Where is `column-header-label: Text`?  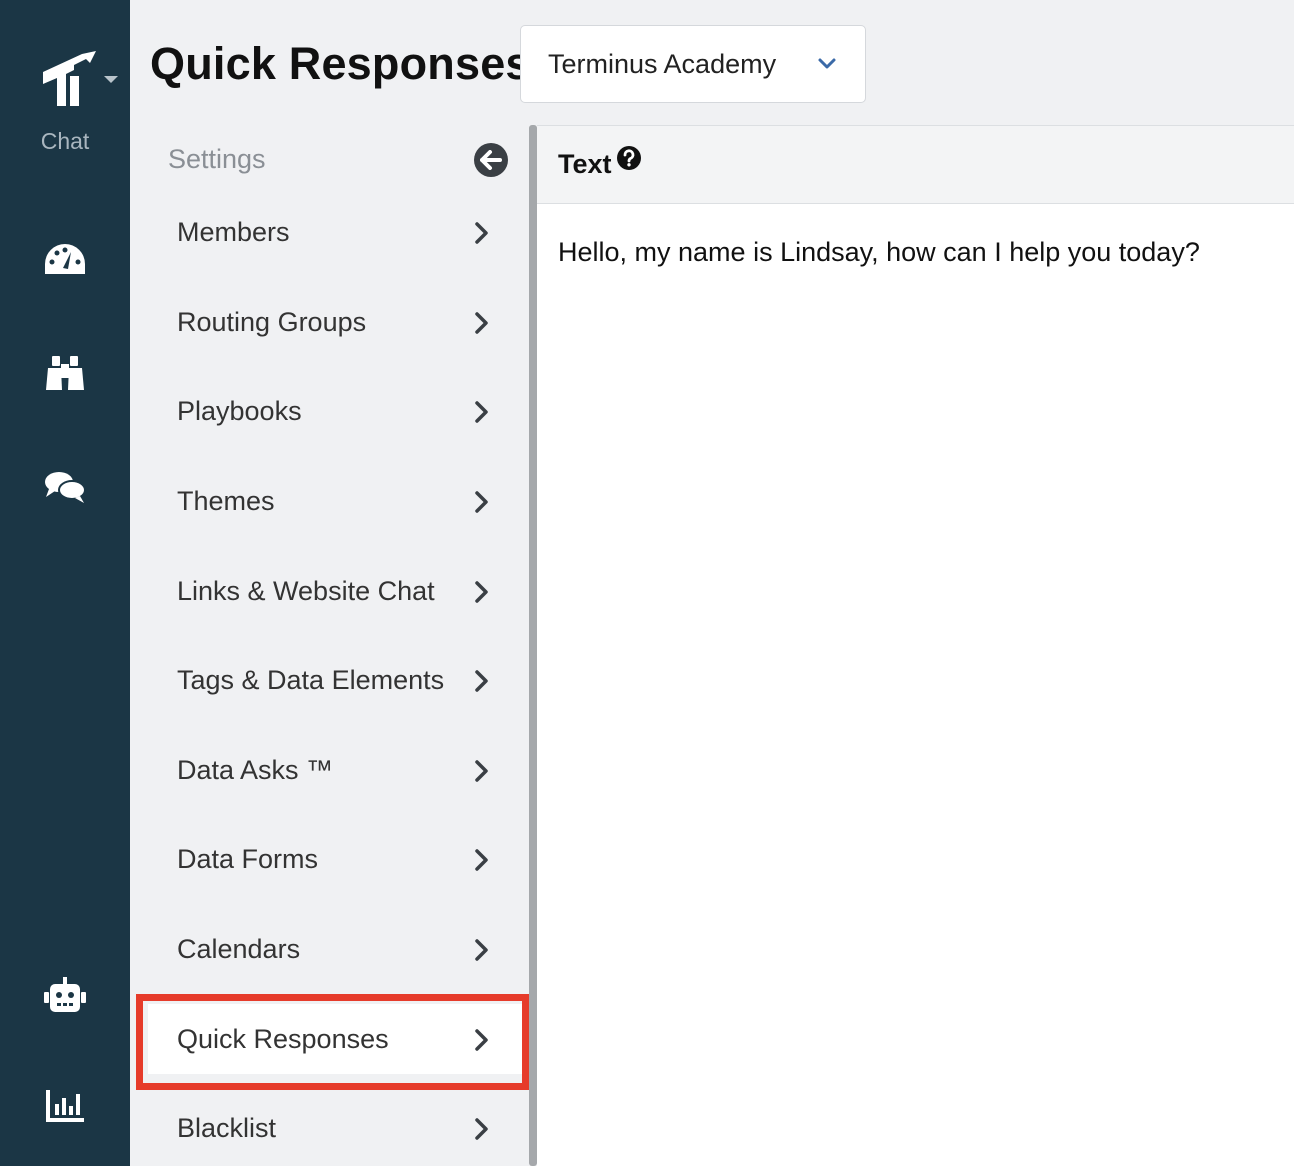
column-header-label: Text is located at coordinates (585, 164).